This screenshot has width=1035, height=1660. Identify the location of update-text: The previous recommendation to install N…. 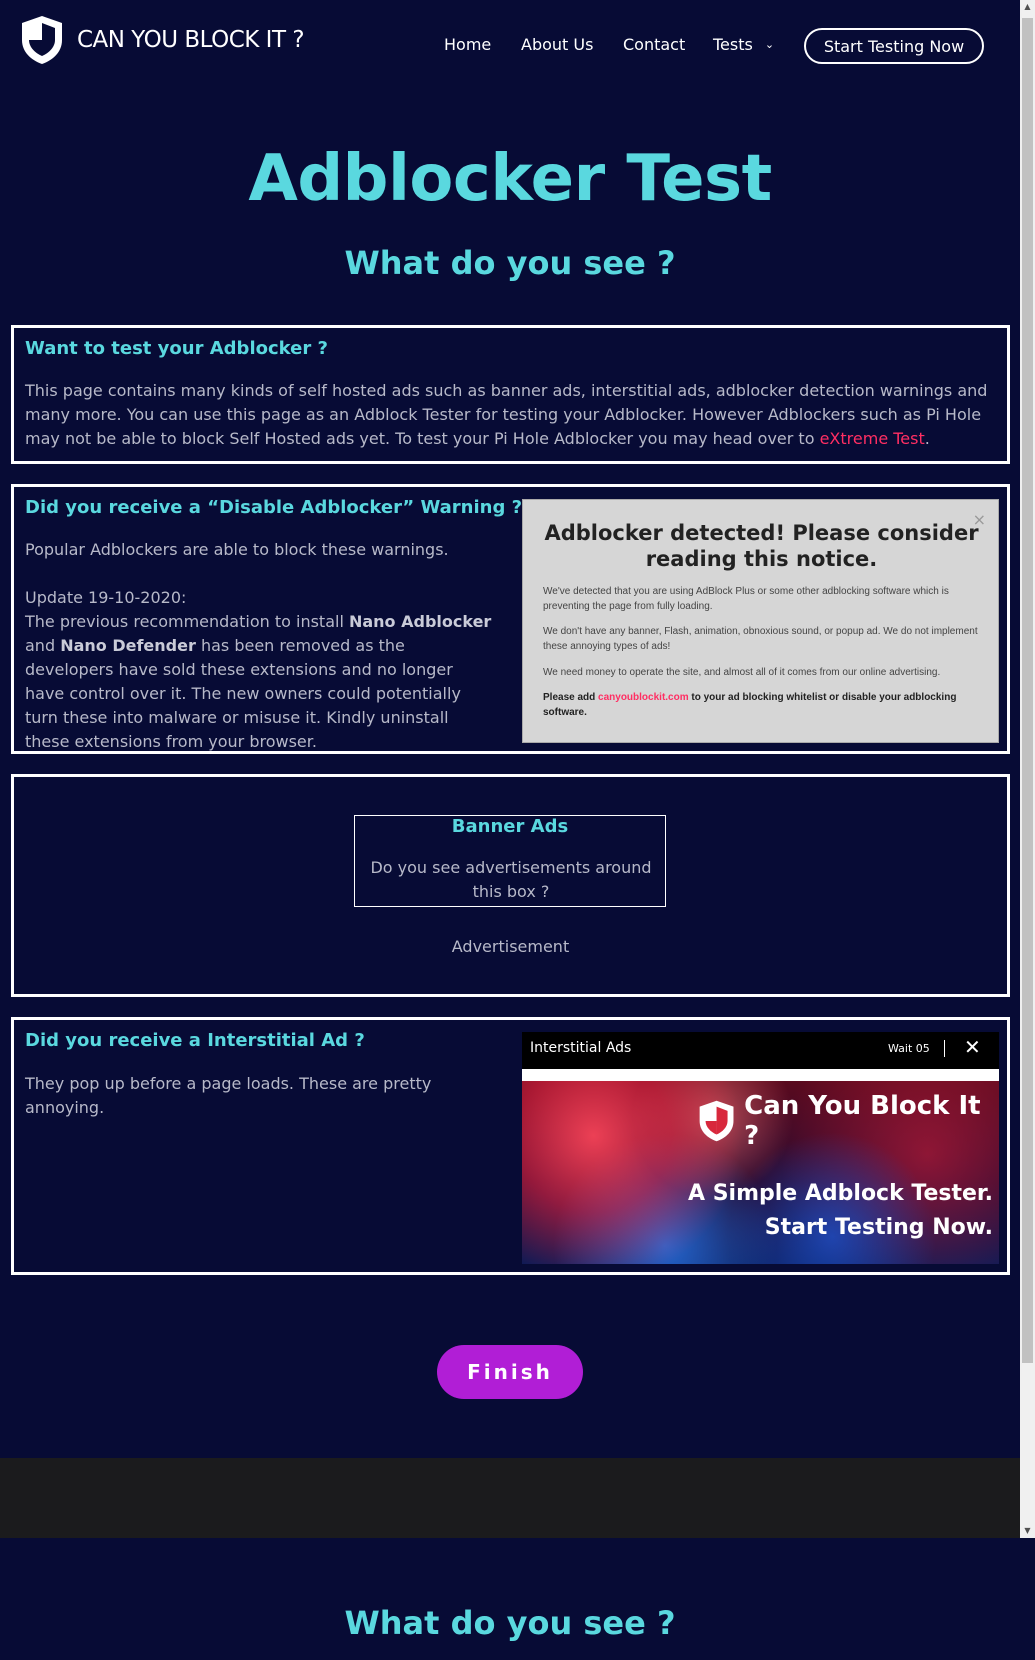
(260, 682).